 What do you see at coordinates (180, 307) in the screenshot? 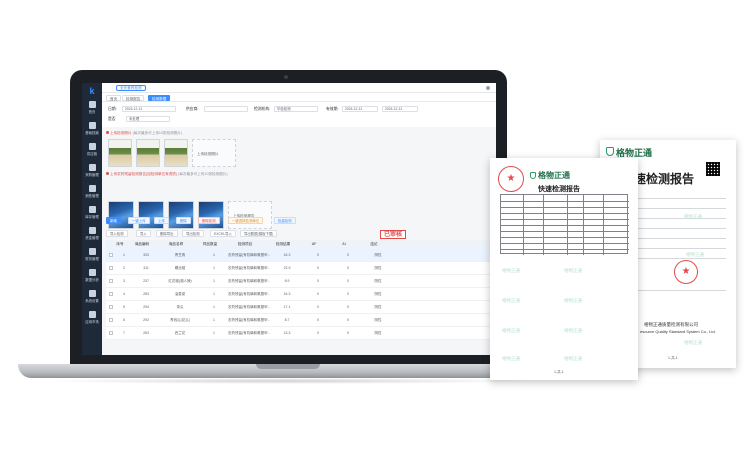
I see `table-cell: 茶瓜` at bounding box center [180, 307].